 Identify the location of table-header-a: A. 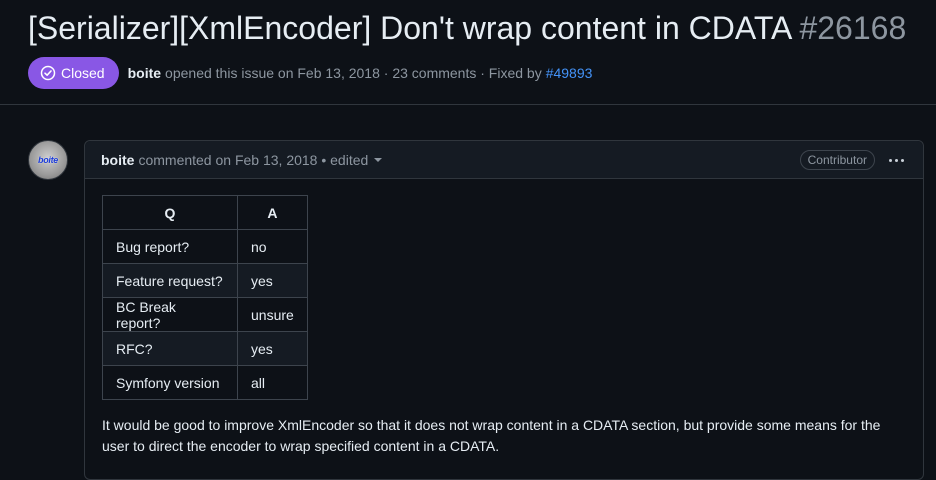
(272, 212).